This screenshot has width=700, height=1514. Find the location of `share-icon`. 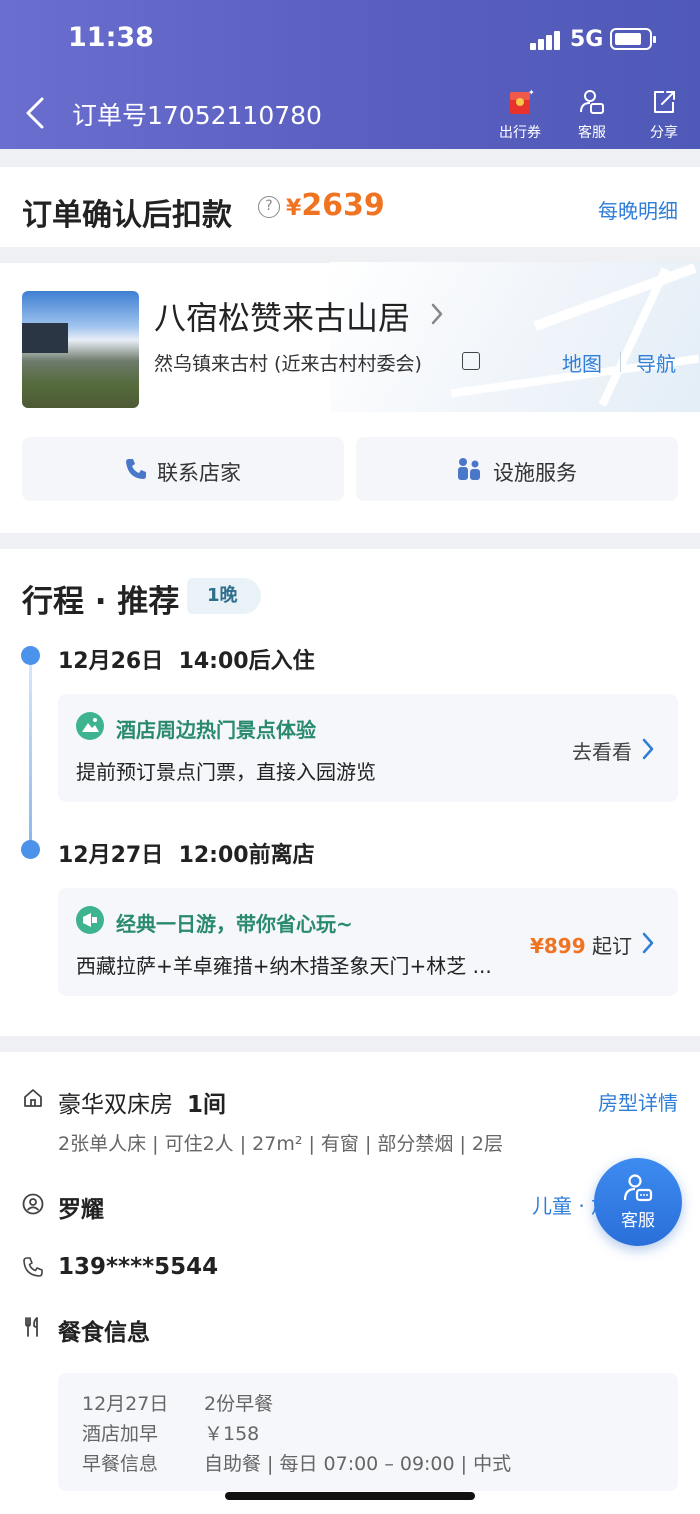

share-icon is located at coordinates (664, 102).